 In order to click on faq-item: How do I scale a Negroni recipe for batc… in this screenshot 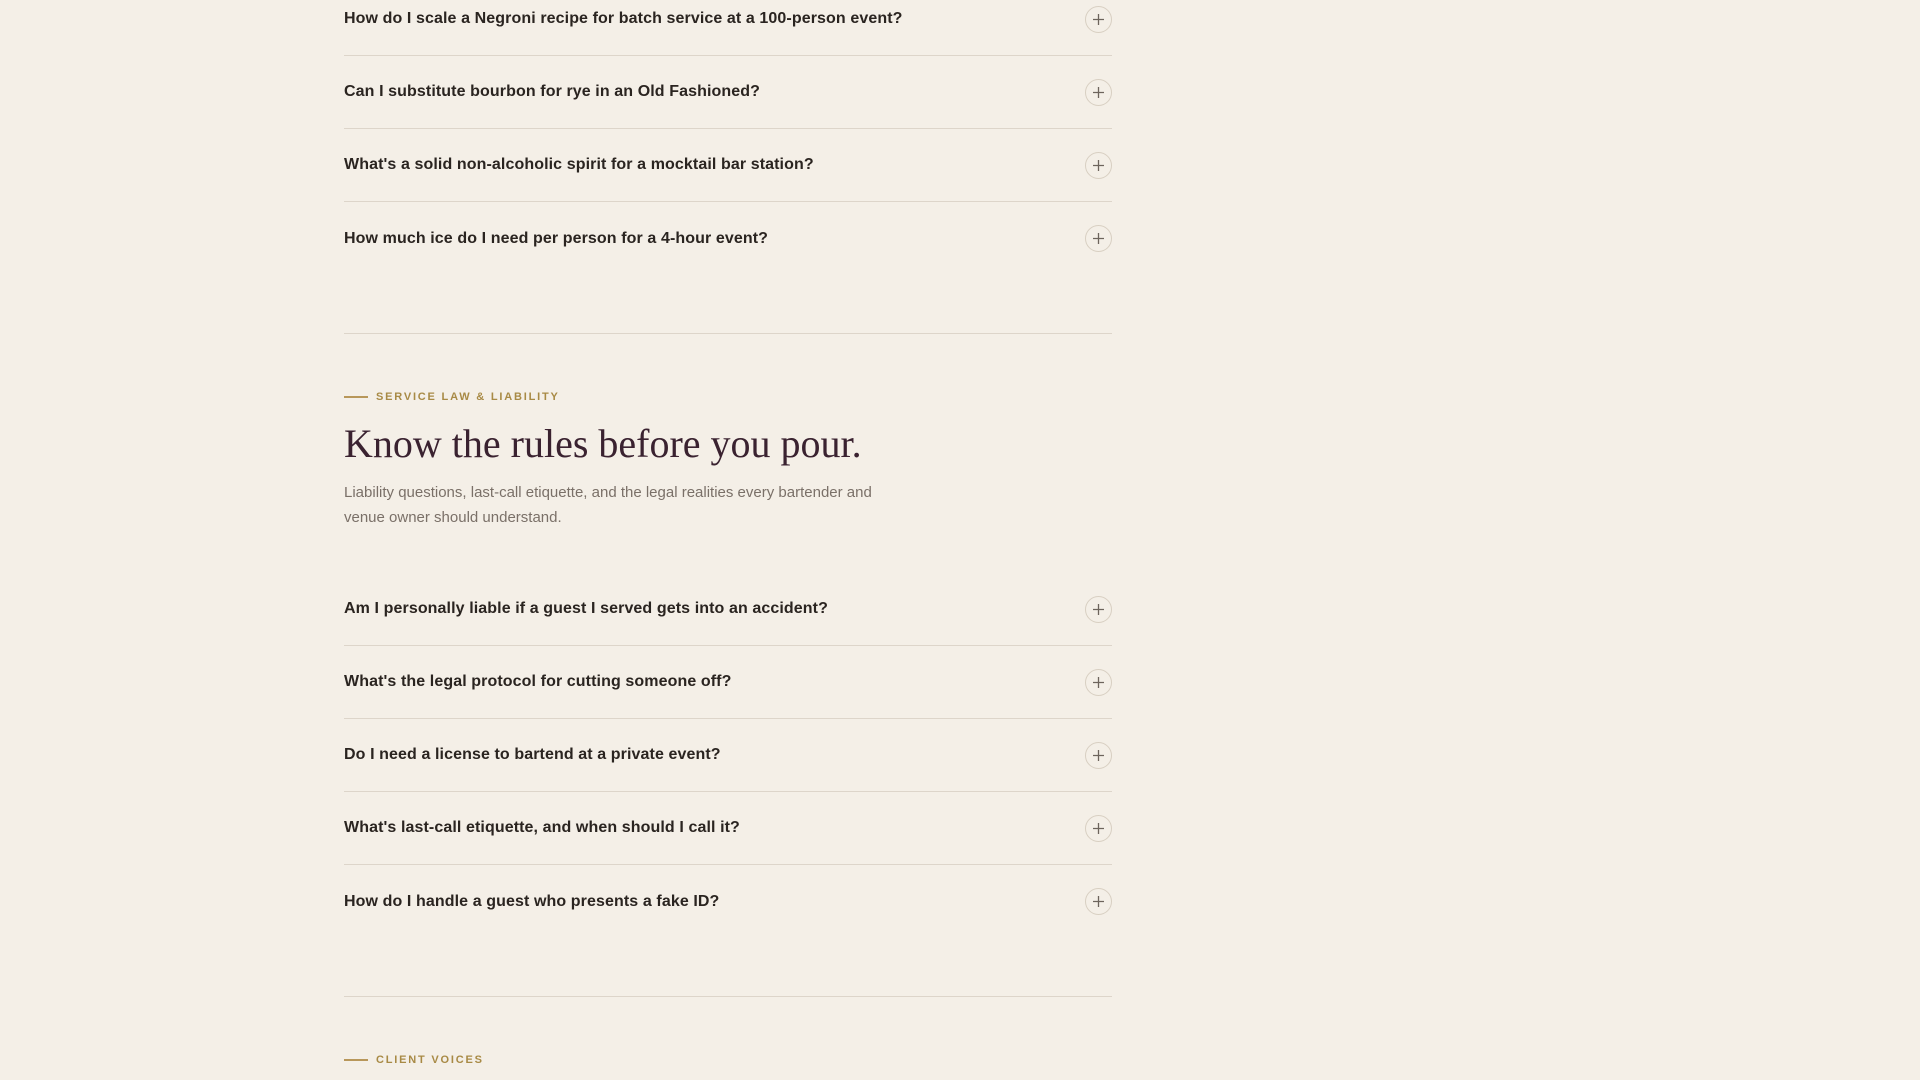, I will do `click(728, 28)`.